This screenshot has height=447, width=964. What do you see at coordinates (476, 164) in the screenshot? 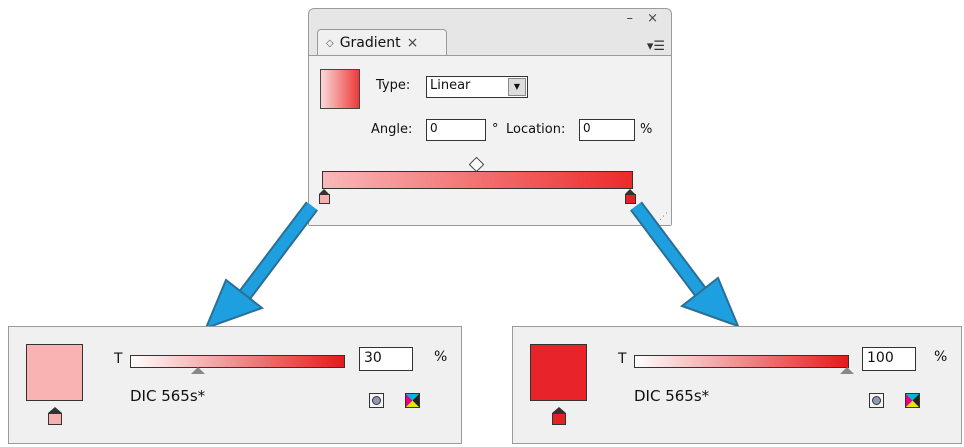
I see `gradient-midpoint-diamond` at bounding box center [476, 164].